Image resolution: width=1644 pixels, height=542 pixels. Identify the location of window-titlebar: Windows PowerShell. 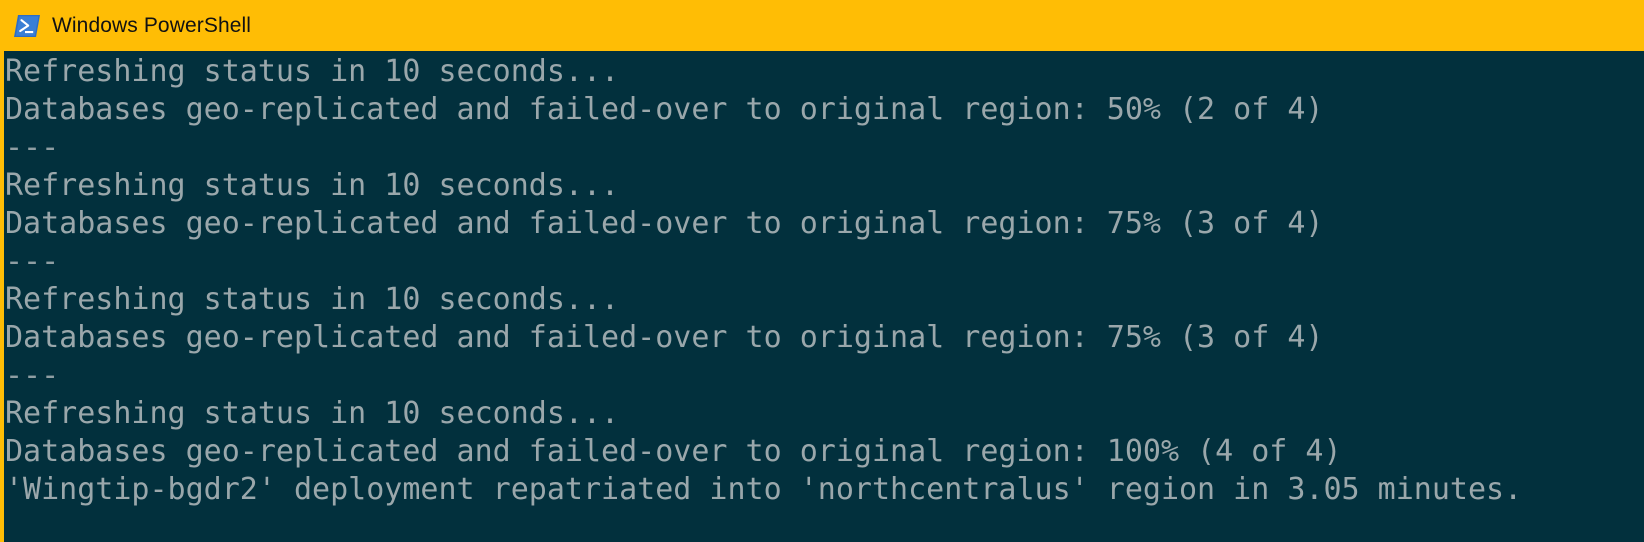
(822, 25).